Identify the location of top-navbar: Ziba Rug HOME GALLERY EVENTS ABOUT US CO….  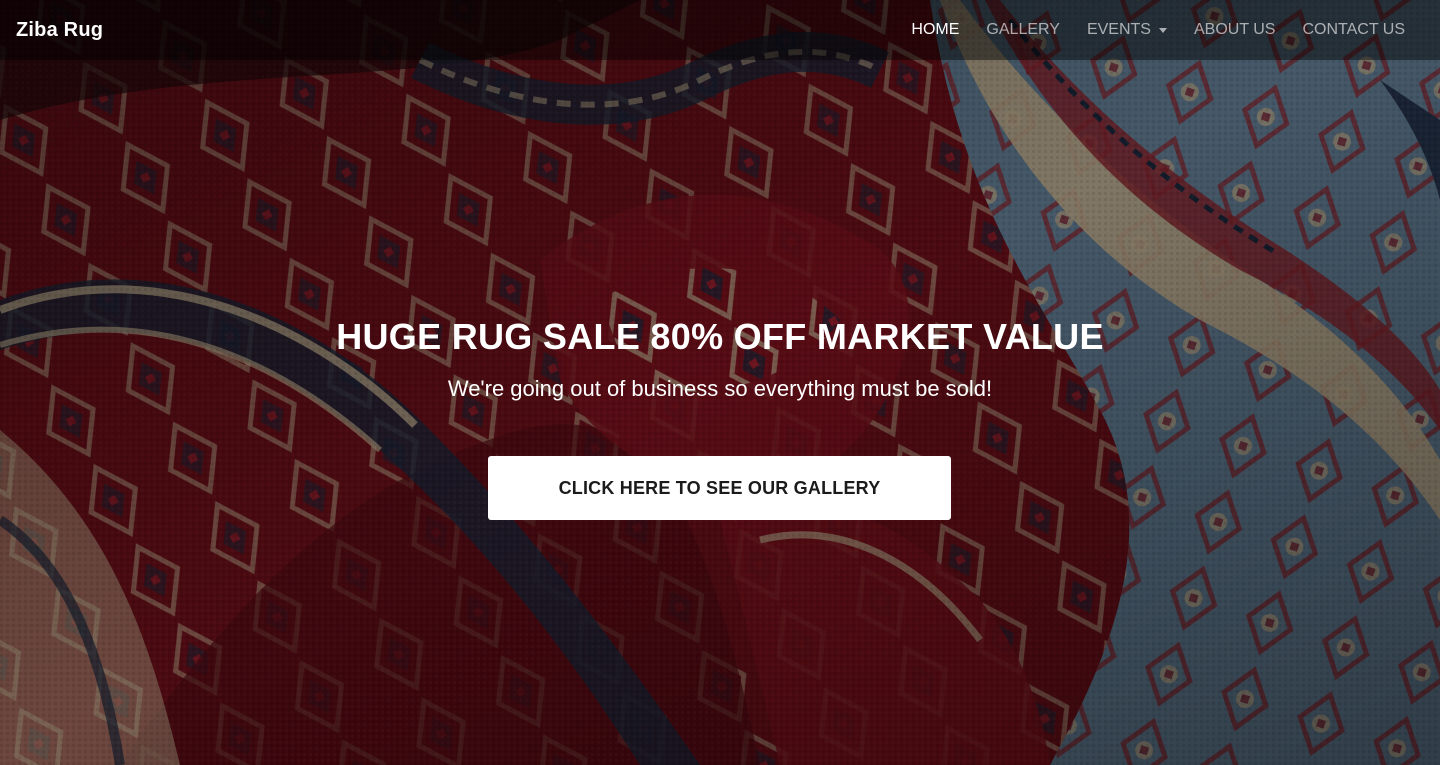
(720, 30).